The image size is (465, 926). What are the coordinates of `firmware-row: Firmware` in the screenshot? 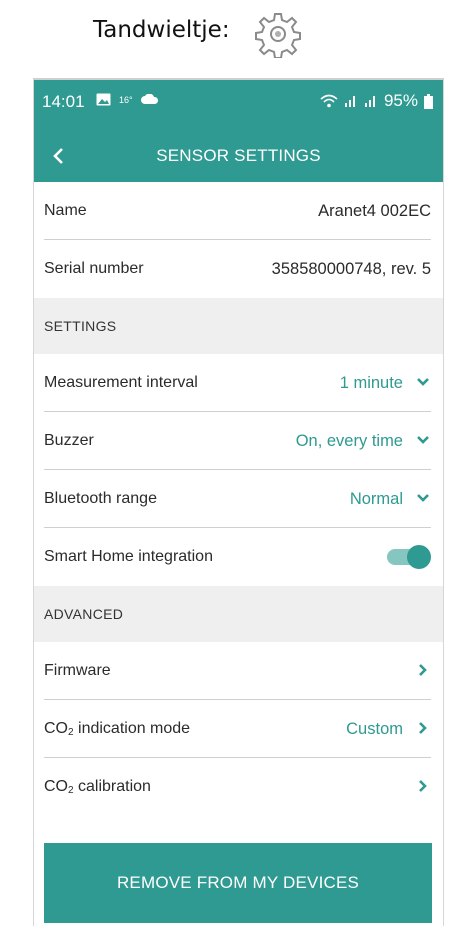 It's located at (238, 671).